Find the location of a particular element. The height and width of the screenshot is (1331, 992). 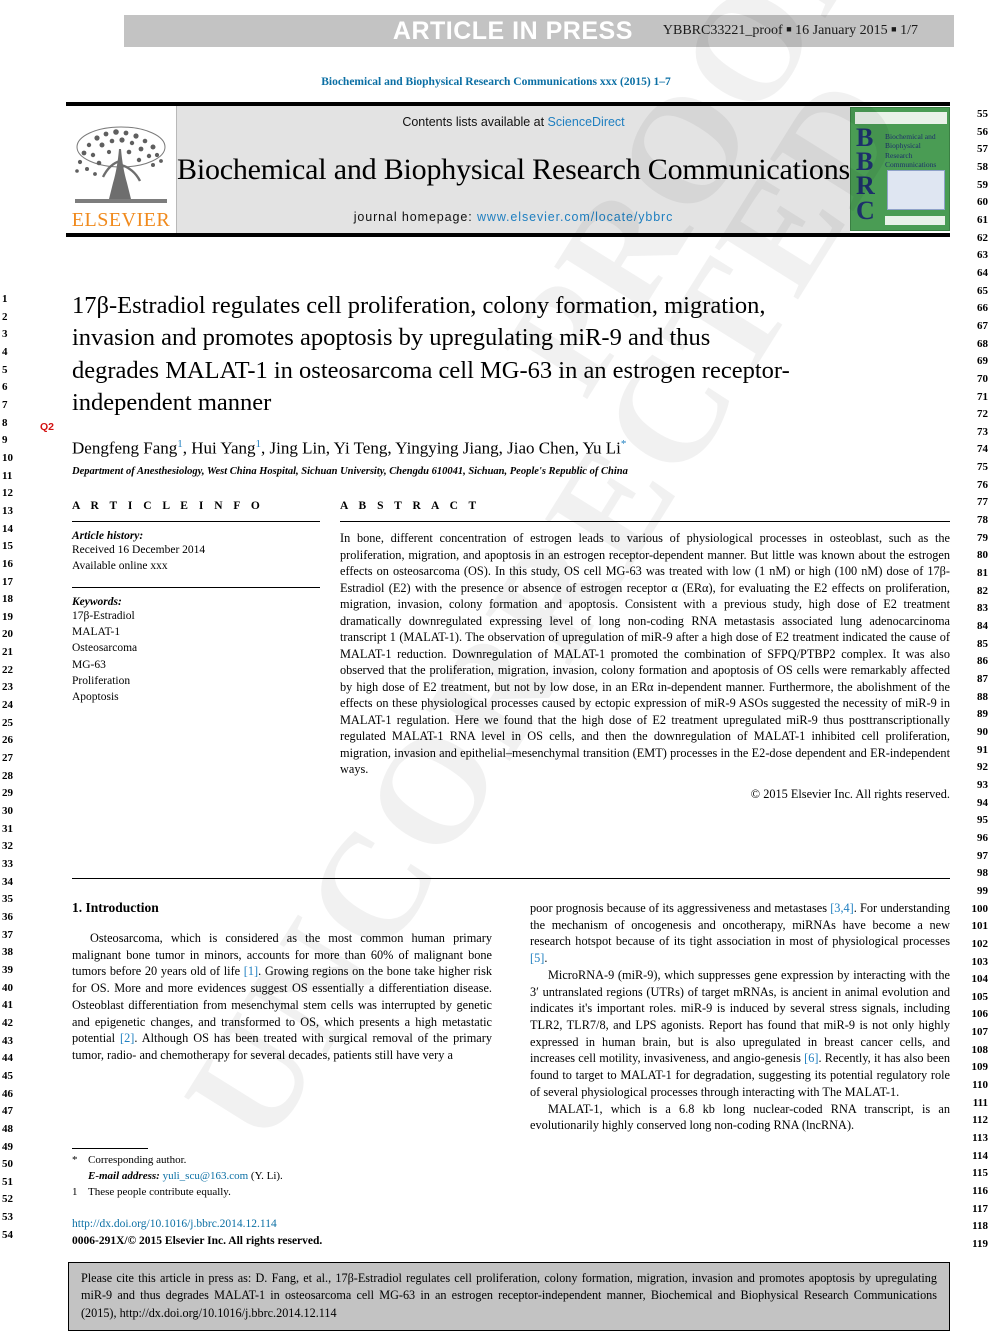

line-number: 89 is located at coordinates (982, 714).